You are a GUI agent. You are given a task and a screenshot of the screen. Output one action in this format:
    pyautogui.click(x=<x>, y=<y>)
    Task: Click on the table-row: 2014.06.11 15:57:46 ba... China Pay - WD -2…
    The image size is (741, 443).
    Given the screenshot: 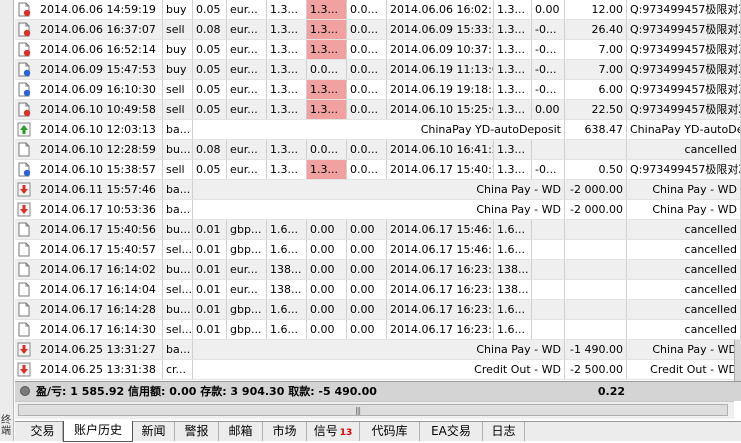 What is the action you would take?
    pyautogui.click(x=378, y=190)
    